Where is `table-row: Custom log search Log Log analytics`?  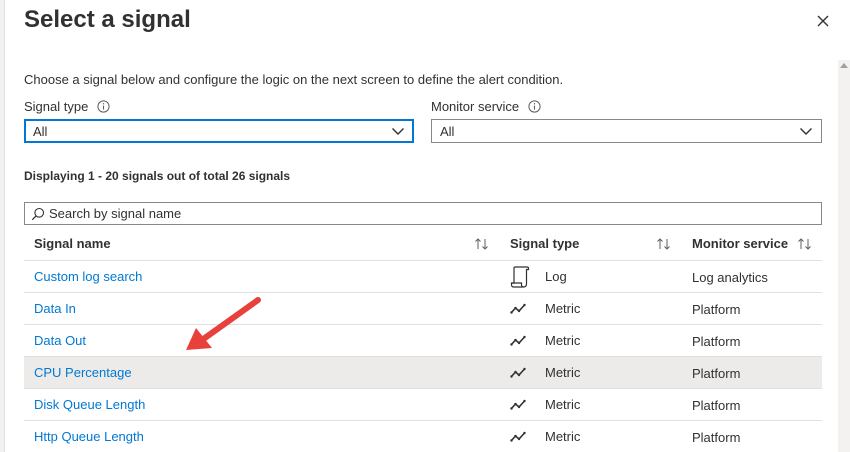
table-row: Custom log search Log Log analytics is located at coordinates (423, 277).